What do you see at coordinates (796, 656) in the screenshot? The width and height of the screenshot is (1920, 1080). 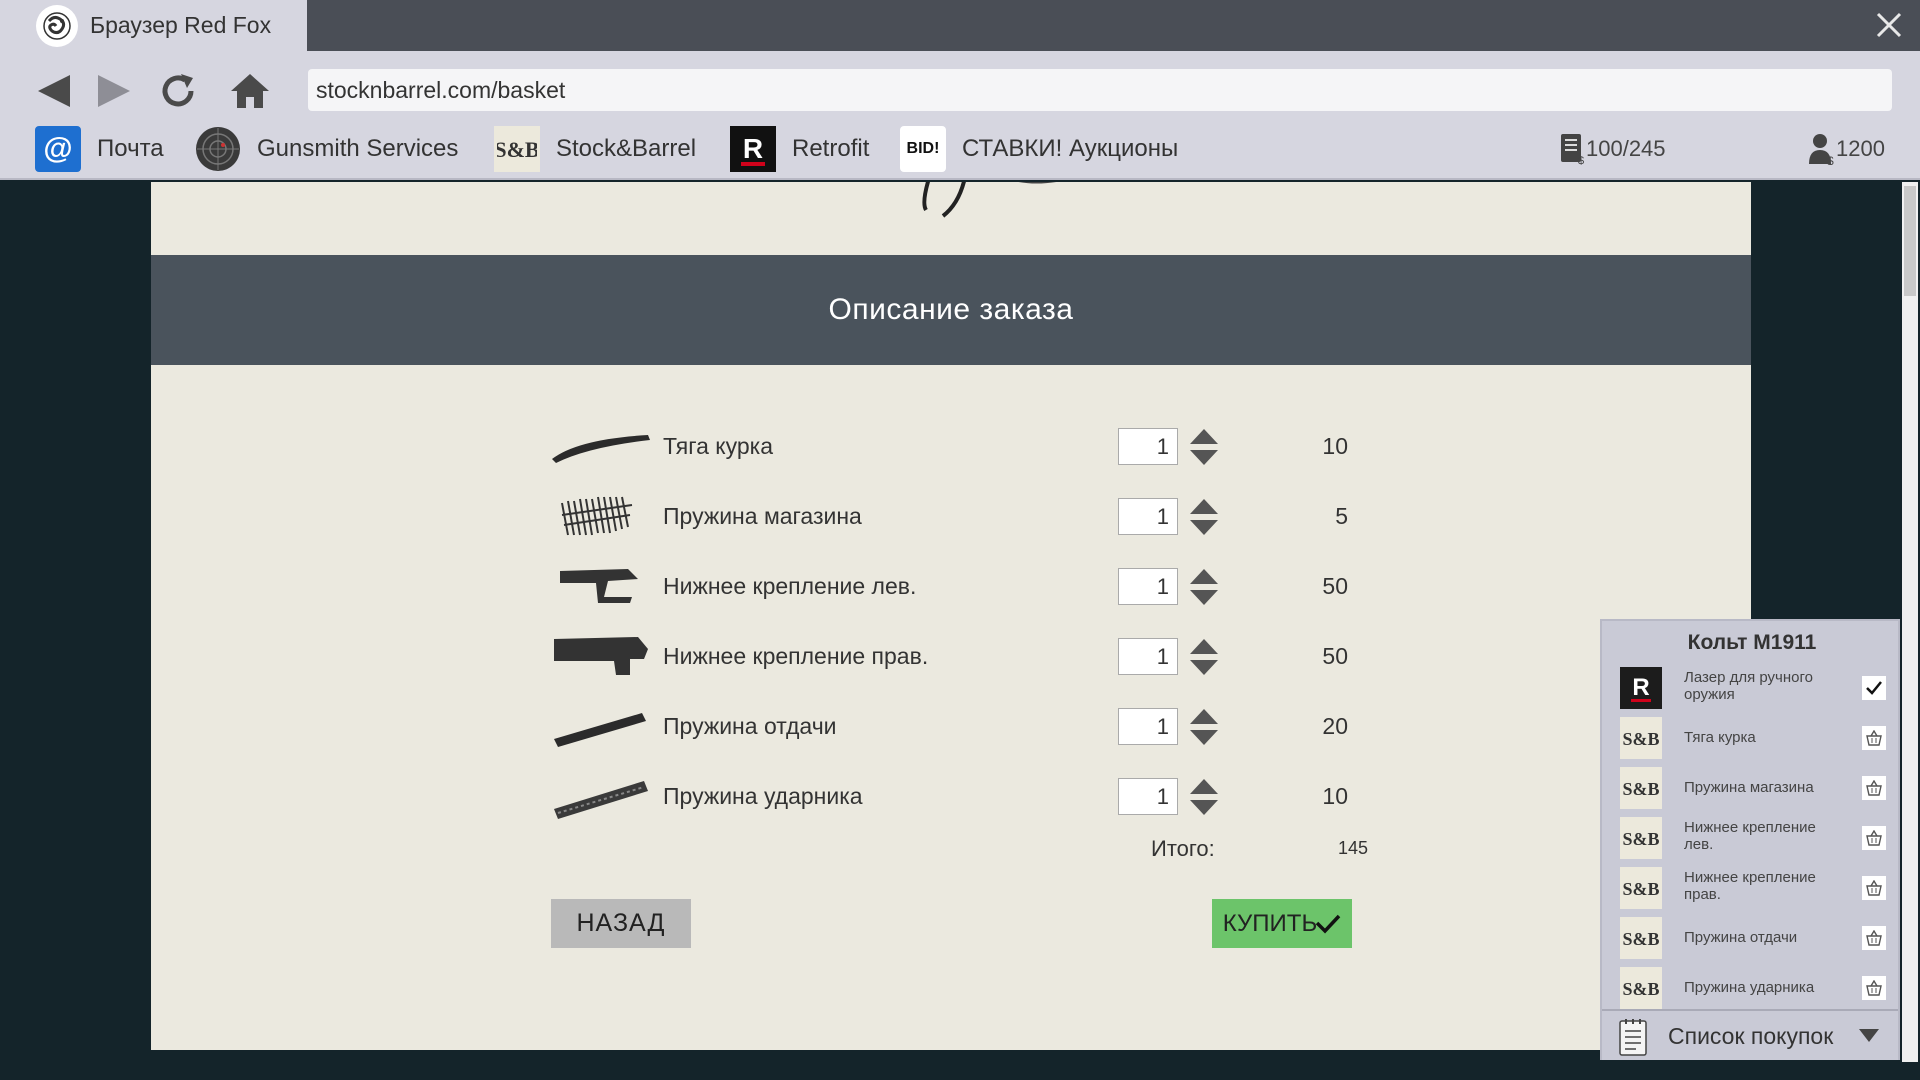 I see `item-name: Нижнее крепление прав.` at bounding box center [796, 656].